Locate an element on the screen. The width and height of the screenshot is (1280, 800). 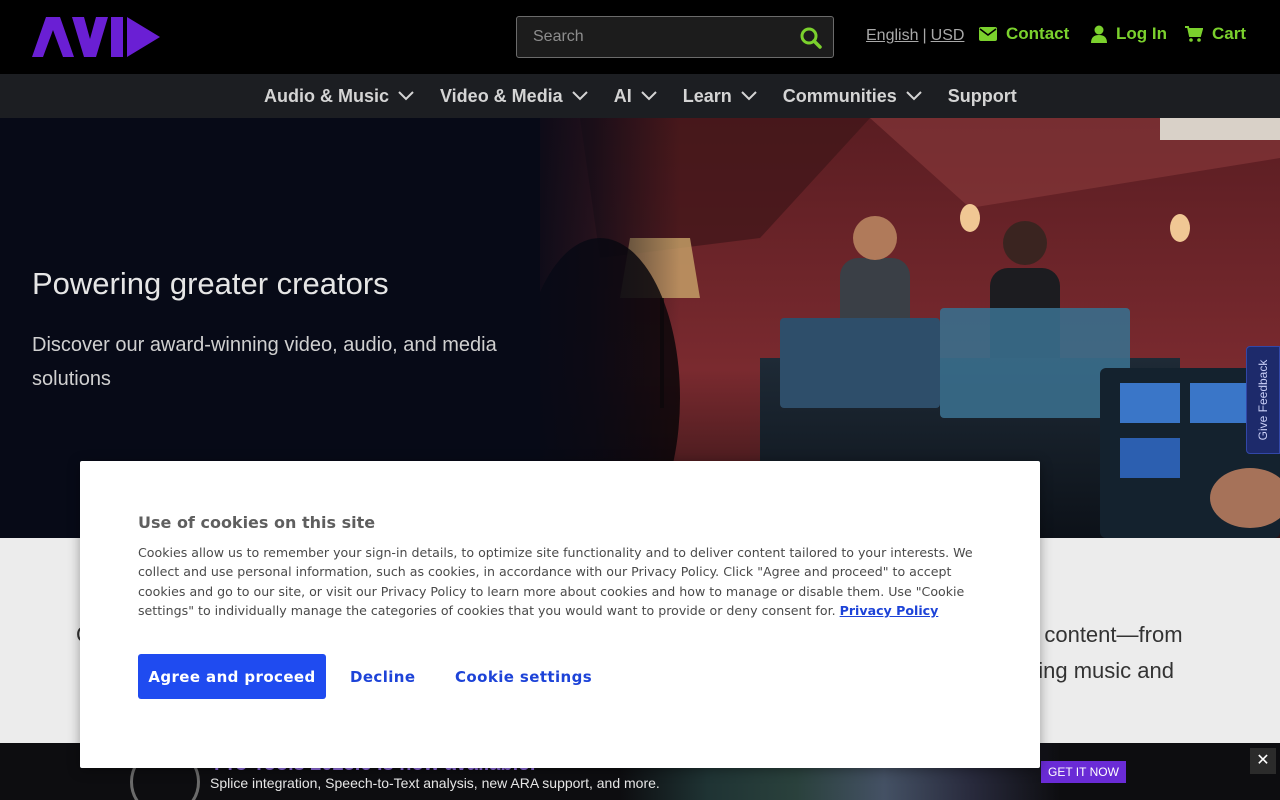
nav-item-label: Support is located at coordinates (982, 95).